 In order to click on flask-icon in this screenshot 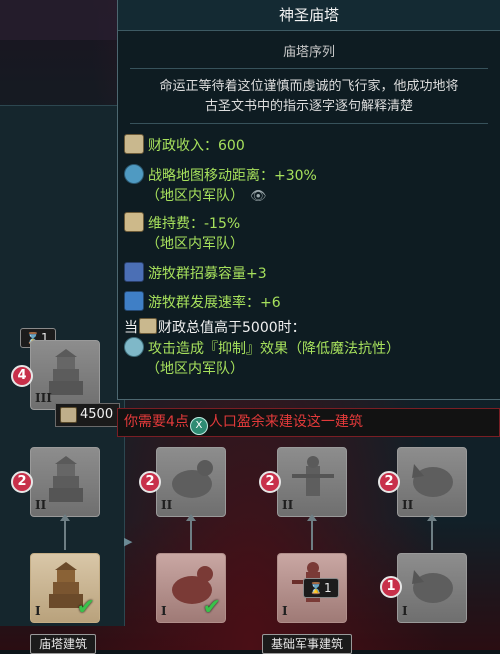, I will do `click(134, 301)`.